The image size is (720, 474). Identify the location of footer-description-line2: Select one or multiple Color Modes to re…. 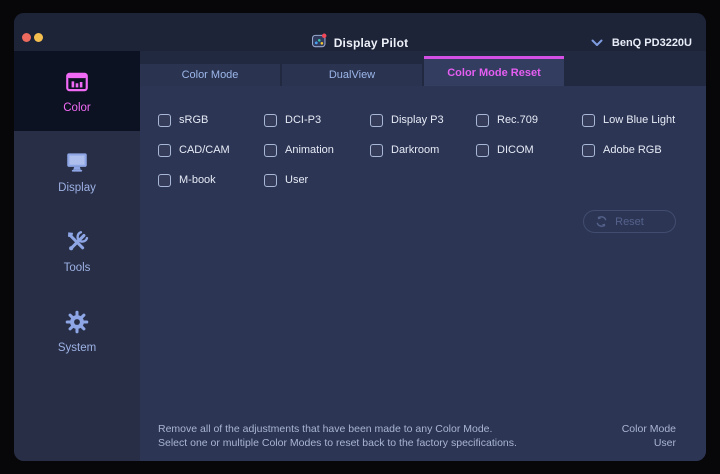
(337, 443).